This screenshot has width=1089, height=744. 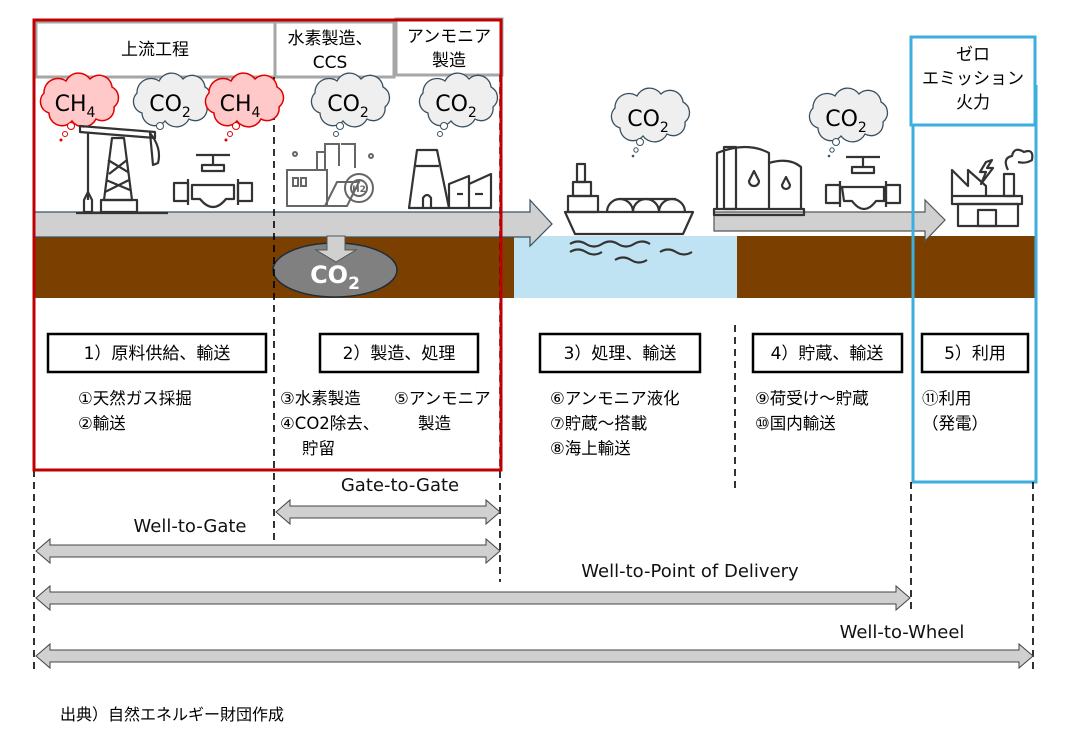 I want to click on well-to-wheel-label: Well-to-Wheel, so click(x=902, y=632).